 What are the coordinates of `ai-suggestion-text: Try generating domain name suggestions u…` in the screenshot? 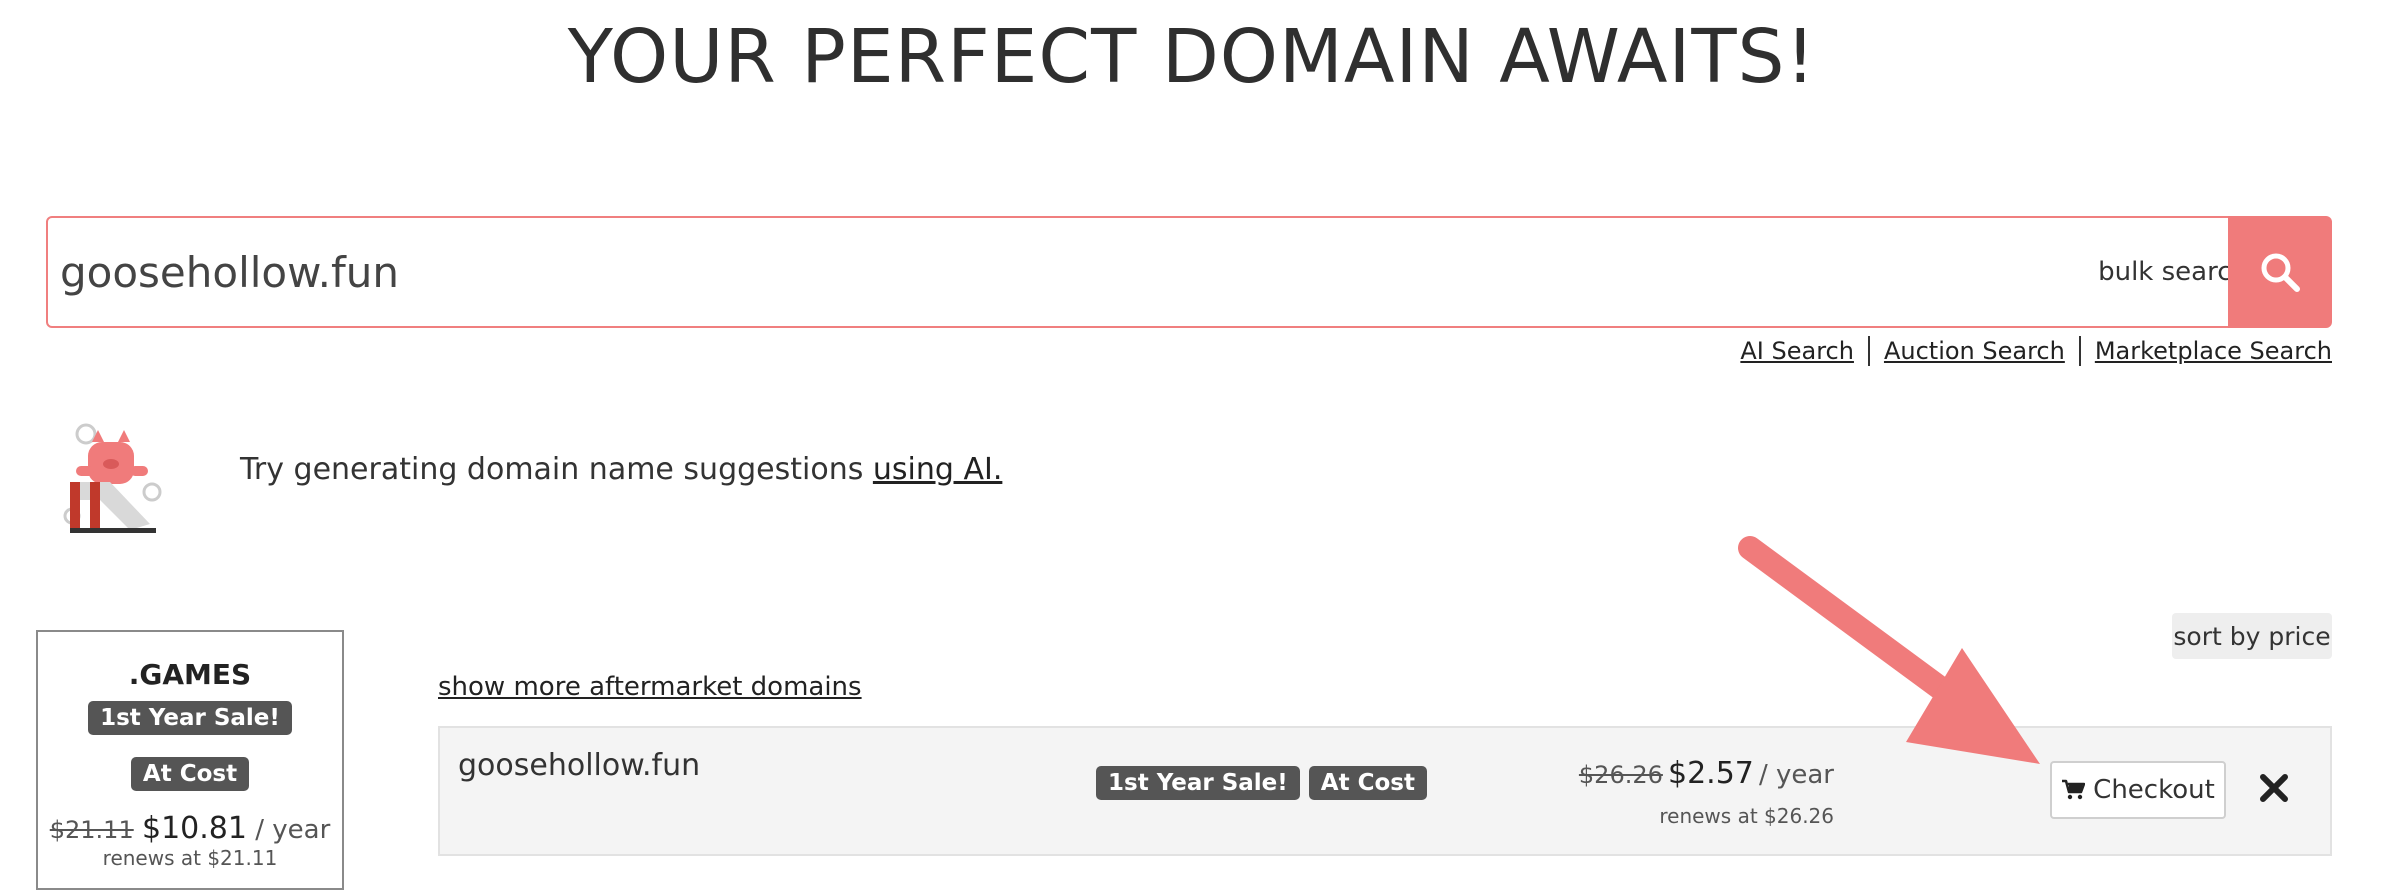 It's located at (621, 469).